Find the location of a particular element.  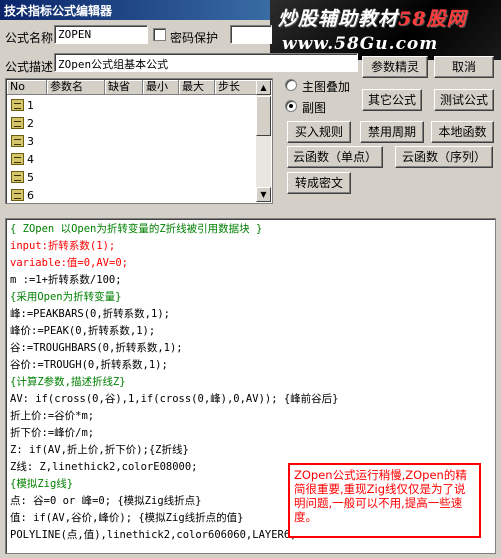

other-formula-button: 其它公式 is located at coordinates (392, 100).